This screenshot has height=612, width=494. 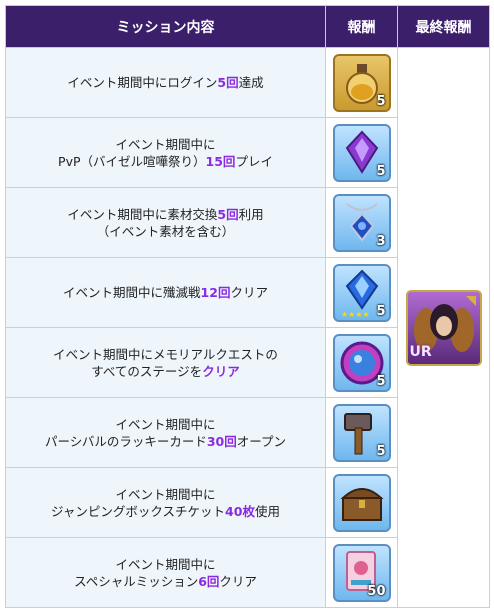 I want to click on mission-description: イベント期間中にログイン5回達成, so click(x=165, y=82).